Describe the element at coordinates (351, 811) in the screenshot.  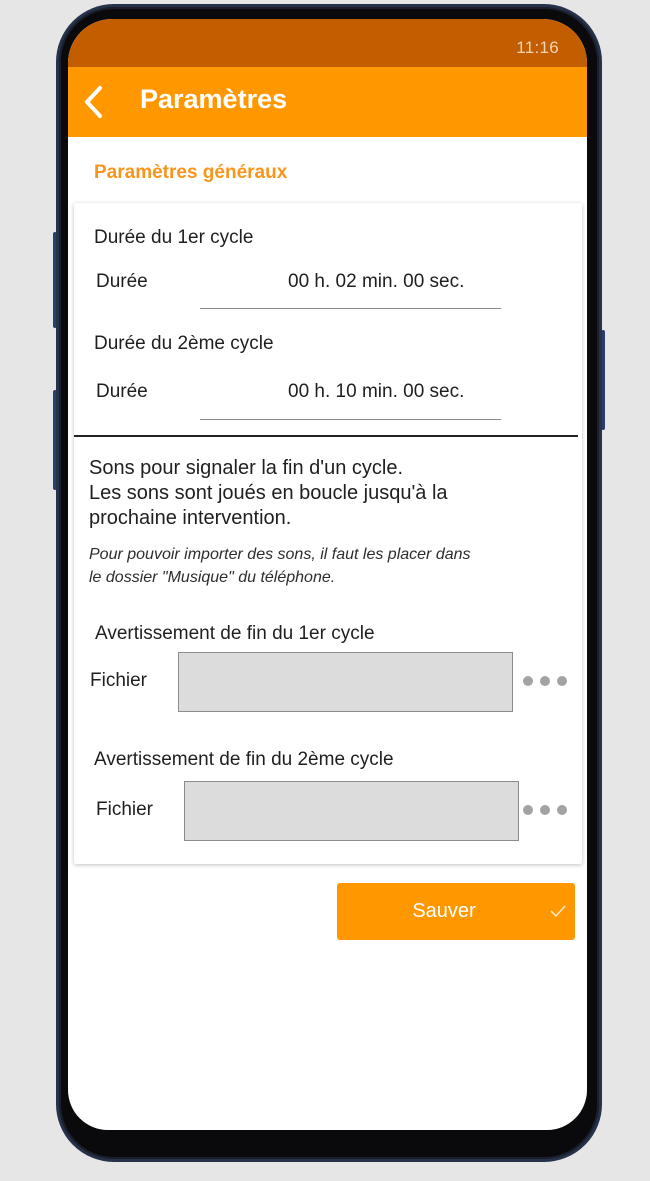
I see `alert2-file-field` at that location.